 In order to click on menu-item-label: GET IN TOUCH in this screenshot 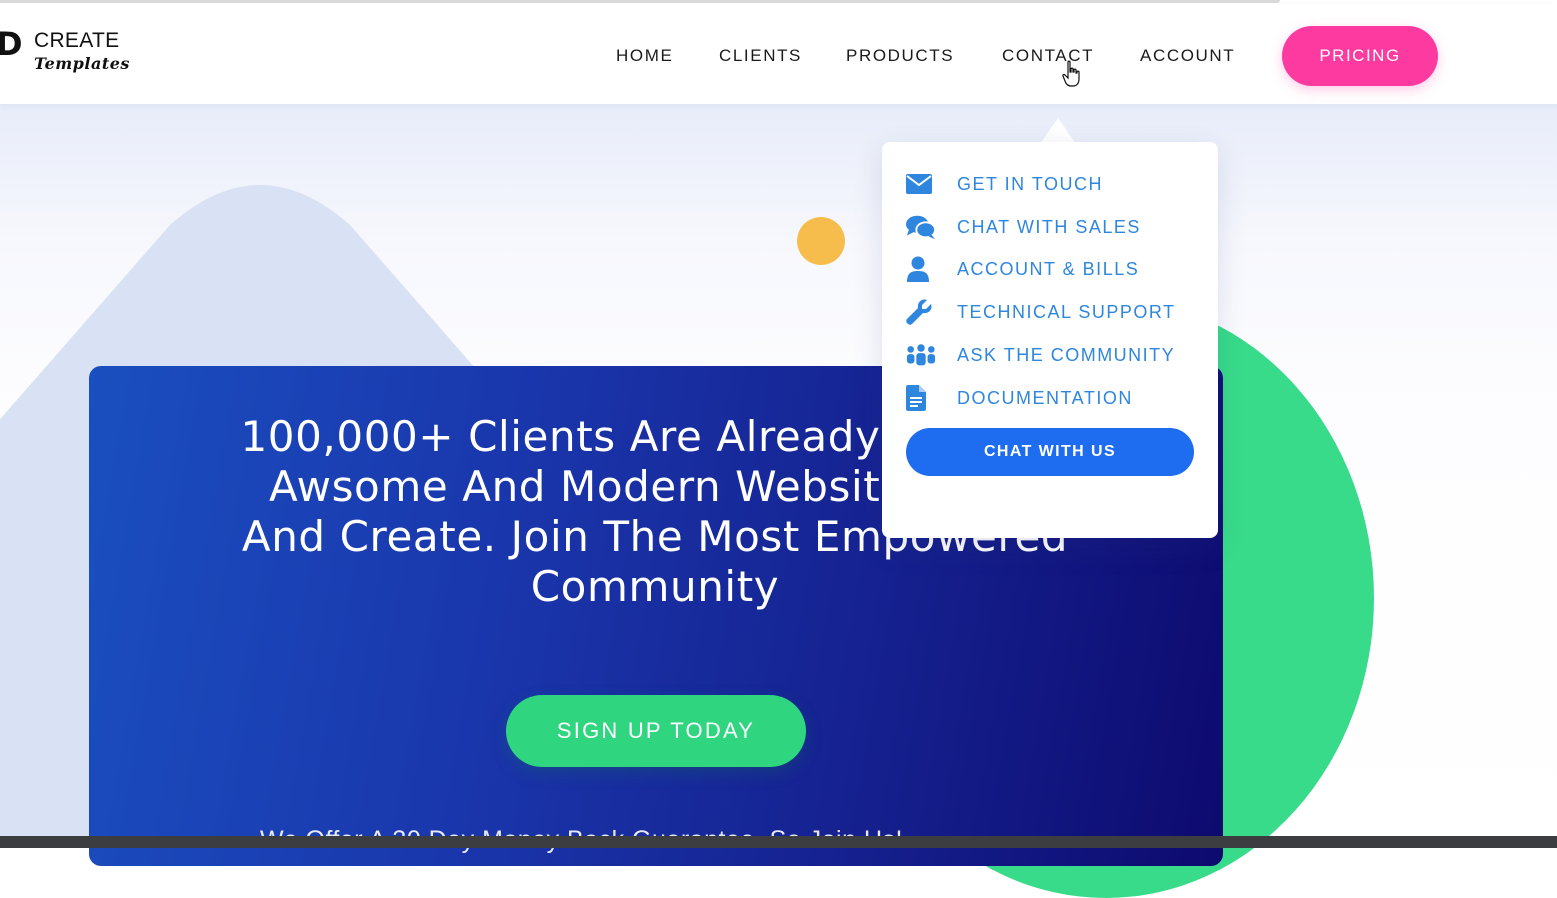, I will do `click(1030, 183)`.